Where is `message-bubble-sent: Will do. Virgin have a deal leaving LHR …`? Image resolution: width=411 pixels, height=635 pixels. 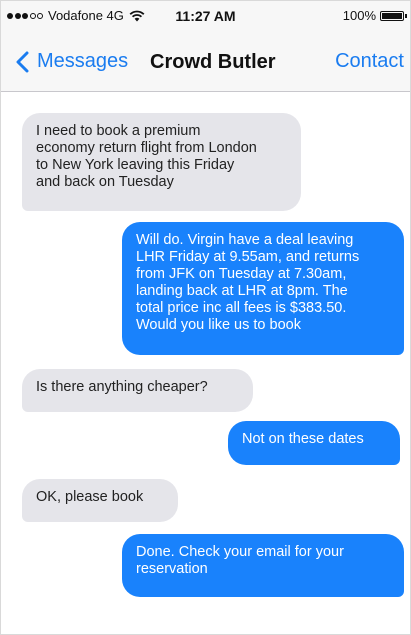 message-bubble-sent: Will do. Virgin have a deal leaving LHR … is located at coordinates (263, 288).